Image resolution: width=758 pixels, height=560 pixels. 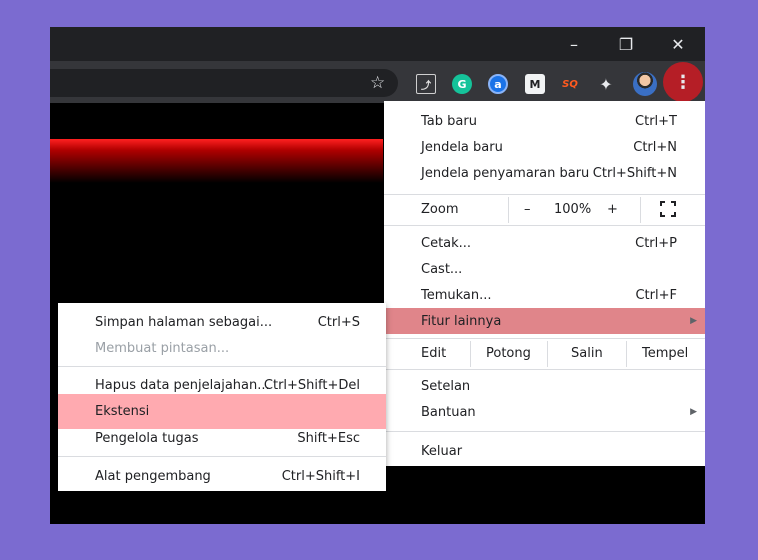 What do you see at coordinates (544, 243) in the screenshot?
I see `menu-item-print: Cetak... Ctrl+P` at bounding box center [544, 243].